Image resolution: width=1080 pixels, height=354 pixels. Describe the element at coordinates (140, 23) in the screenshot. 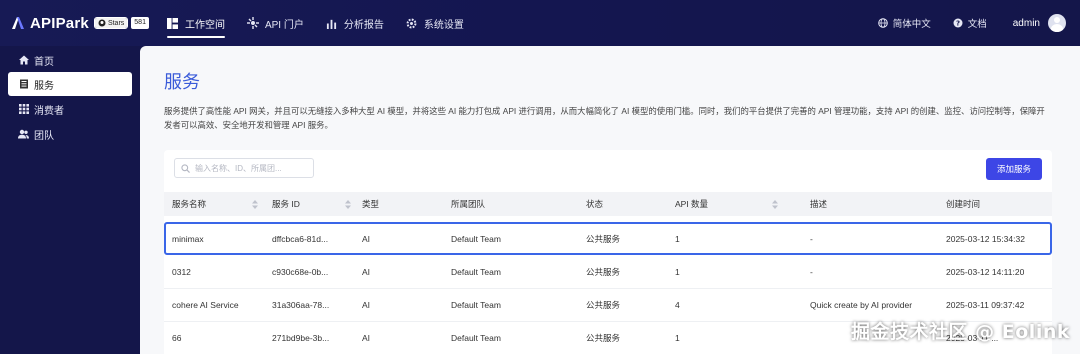

I see `github-stars-count: 581` at that location.